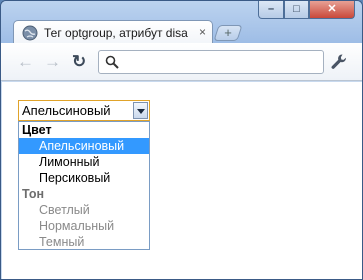 The width and height of the screenshot is (363, 280). Describe the element at coordinates (79, 62) in the screenshot. I see `reload-icon: ↻` at that location.